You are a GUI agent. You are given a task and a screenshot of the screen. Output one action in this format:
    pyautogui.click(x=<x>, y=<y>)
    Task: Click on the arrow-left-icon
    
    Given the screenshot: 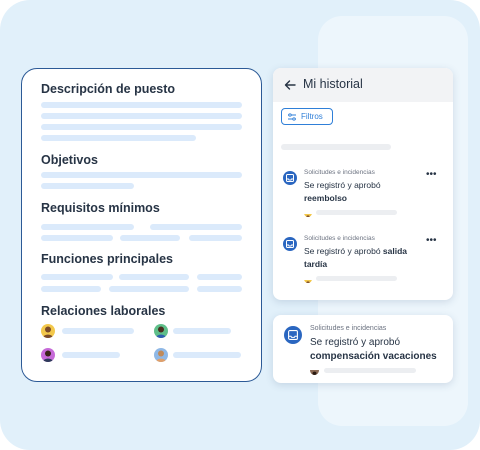 What is the action you would take?
    pyautogui.click(x=290, y=85)
    